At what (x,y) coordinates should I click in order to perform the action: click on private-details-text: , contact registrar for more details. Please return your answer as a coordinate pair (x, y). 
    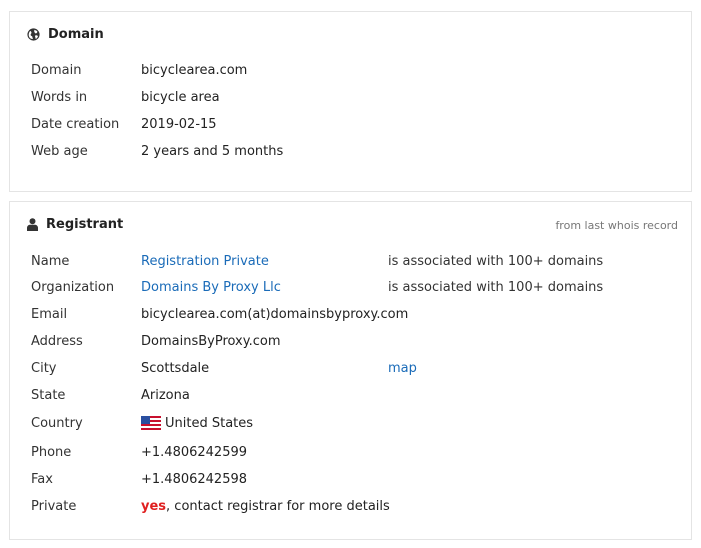
    Looking at the image, I should click on (278, 506).